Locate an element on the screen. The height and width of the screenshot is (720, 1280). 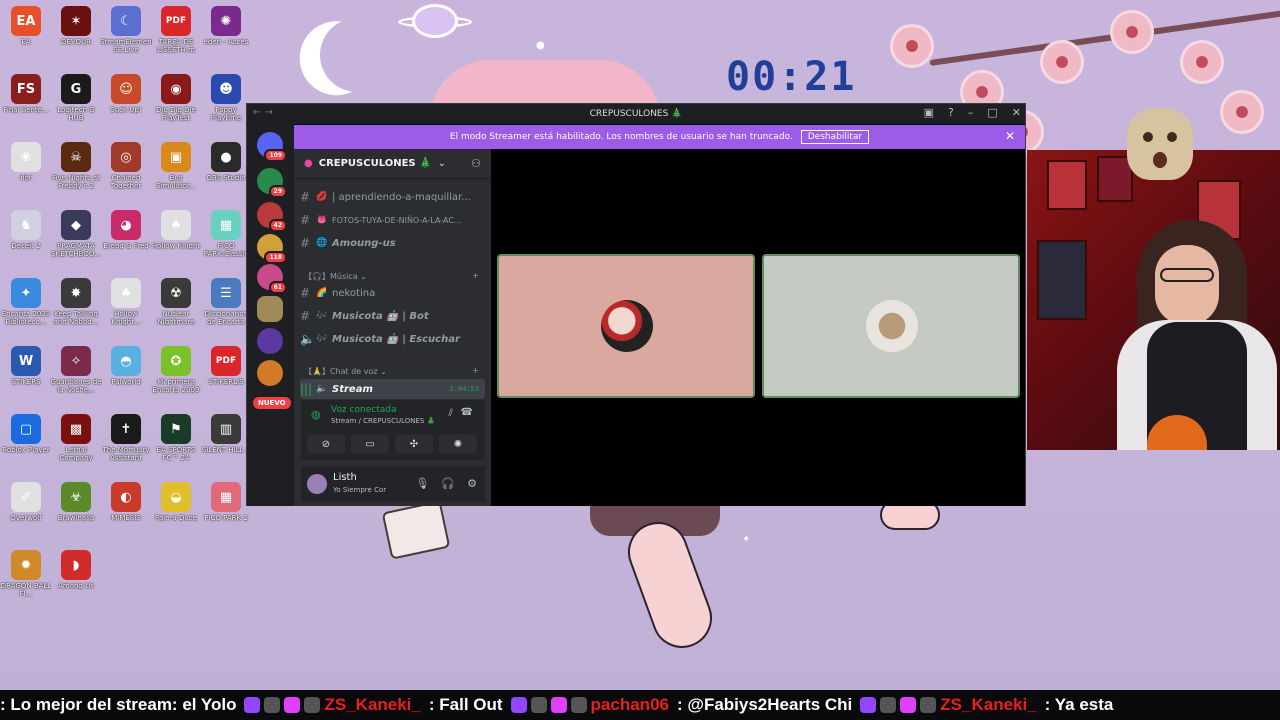
gear-icon: ⚙ is located at coordinates (472, 483).